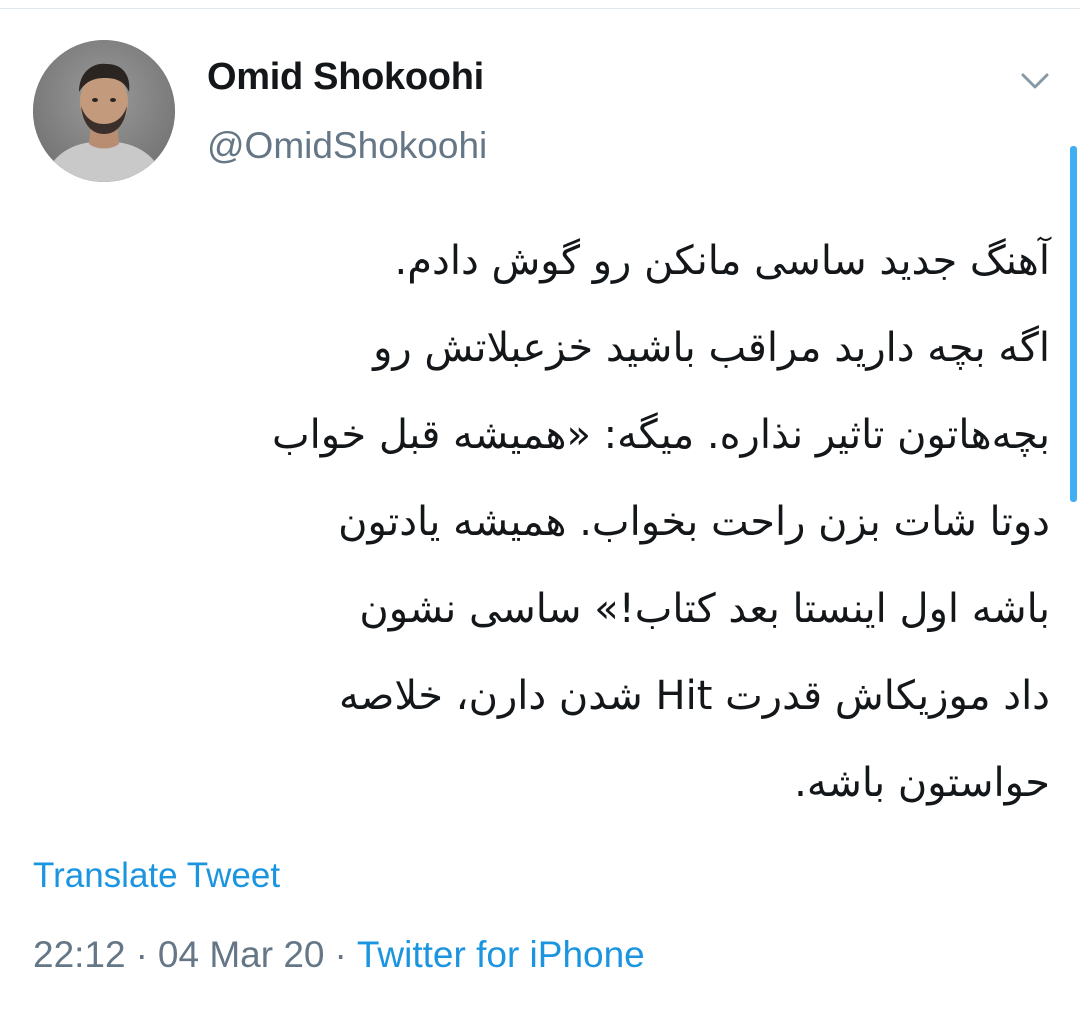  What do you see at coordinates (347, 146) in the screenshot?
I see `user-handle: @OmidShokoohi` at bounding box center [347, 146].